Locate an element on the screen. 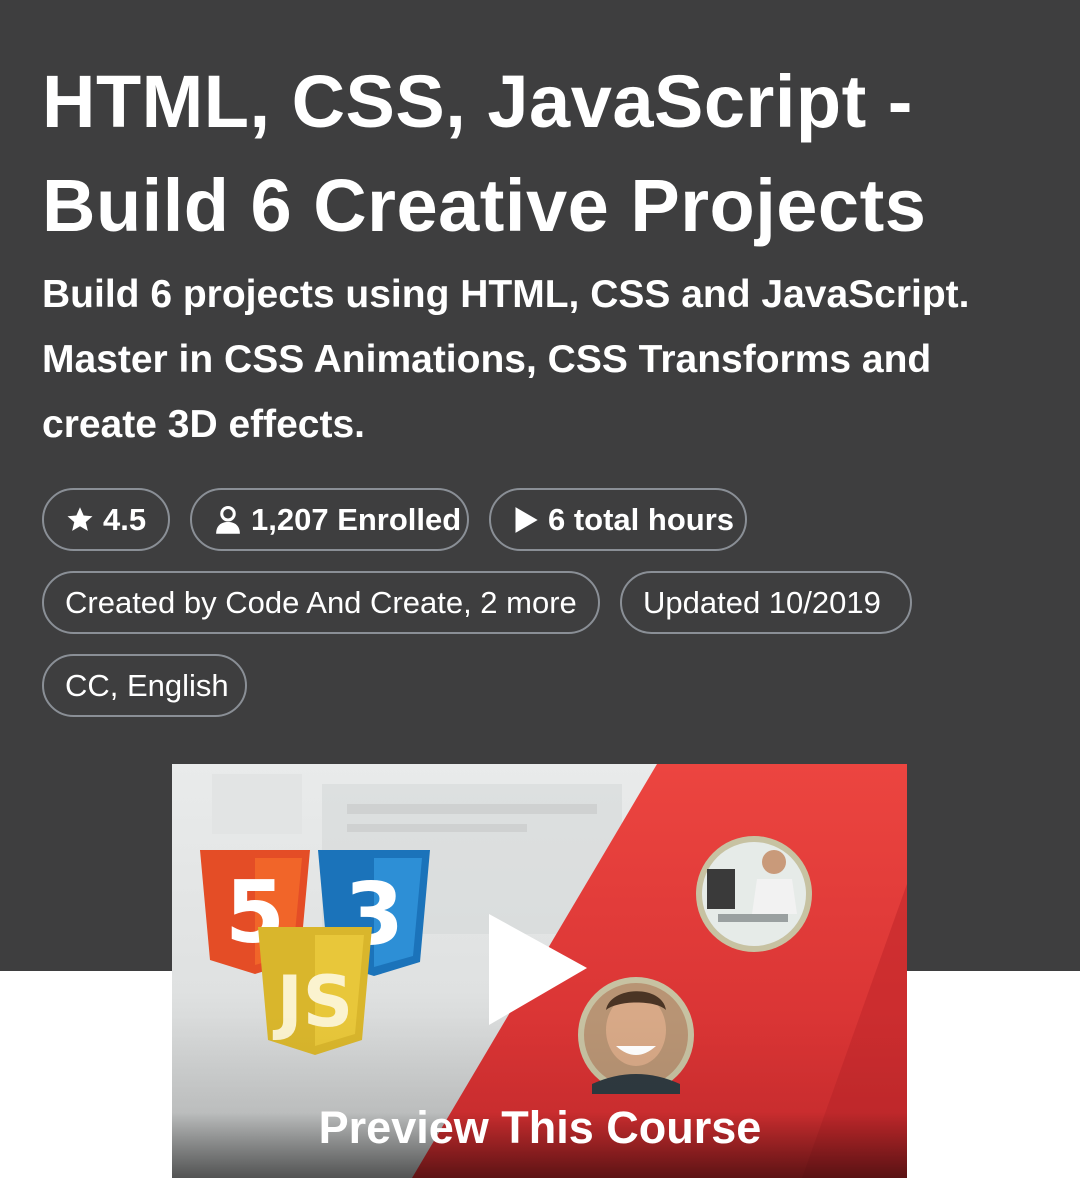 This screenshot has height=1204, width=1080. created-by-chip: Created by Code And Create, 2 more is located at coordinates (321, 602).